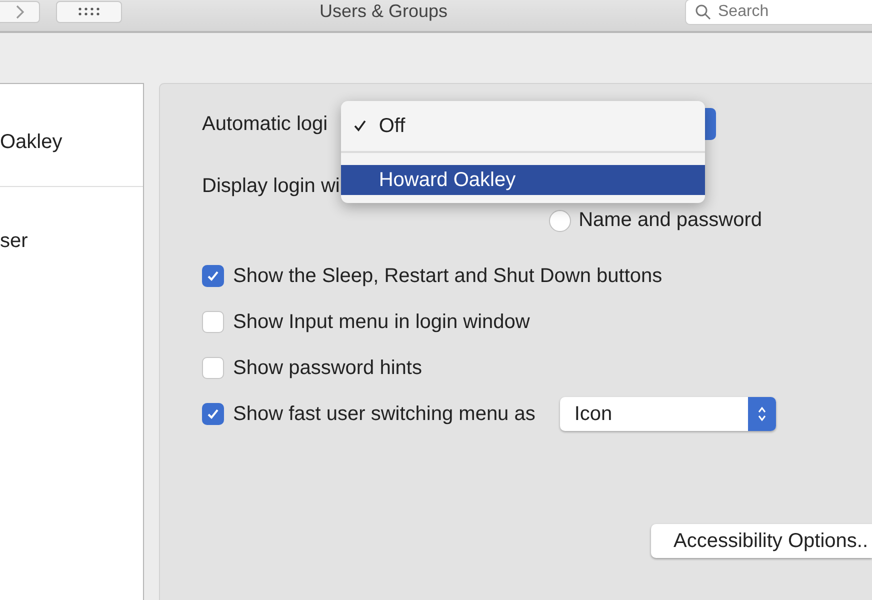 The height and width of the screenshot is (600, 872). Describe the element at coordinates (559, 221) in the screenshot. I see `radio-button` at that location.